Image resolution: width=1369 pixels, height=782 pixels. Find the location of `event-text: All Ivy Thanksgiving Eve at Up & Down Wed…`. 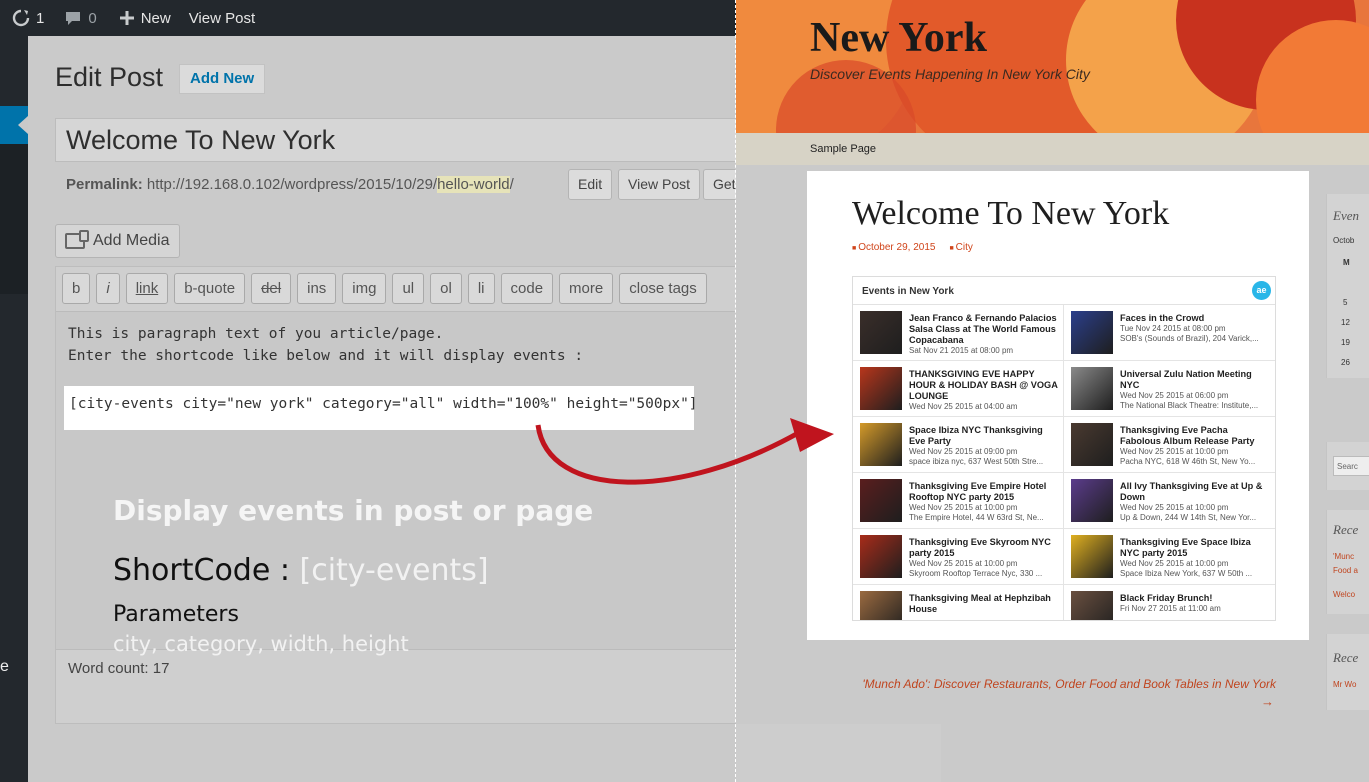

event-text: All Ivy Thanksgiving Eve at Up & Down Wed… is located at coordinates (1195, 502).